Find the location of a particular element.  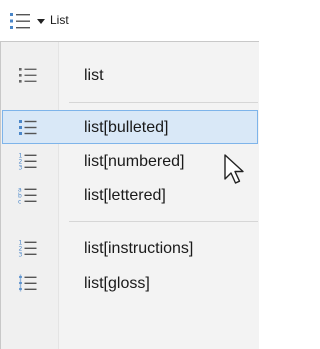

menu-item-list-numbered: 1 2 3 list[numbered] is located at coordinates (130, 161).